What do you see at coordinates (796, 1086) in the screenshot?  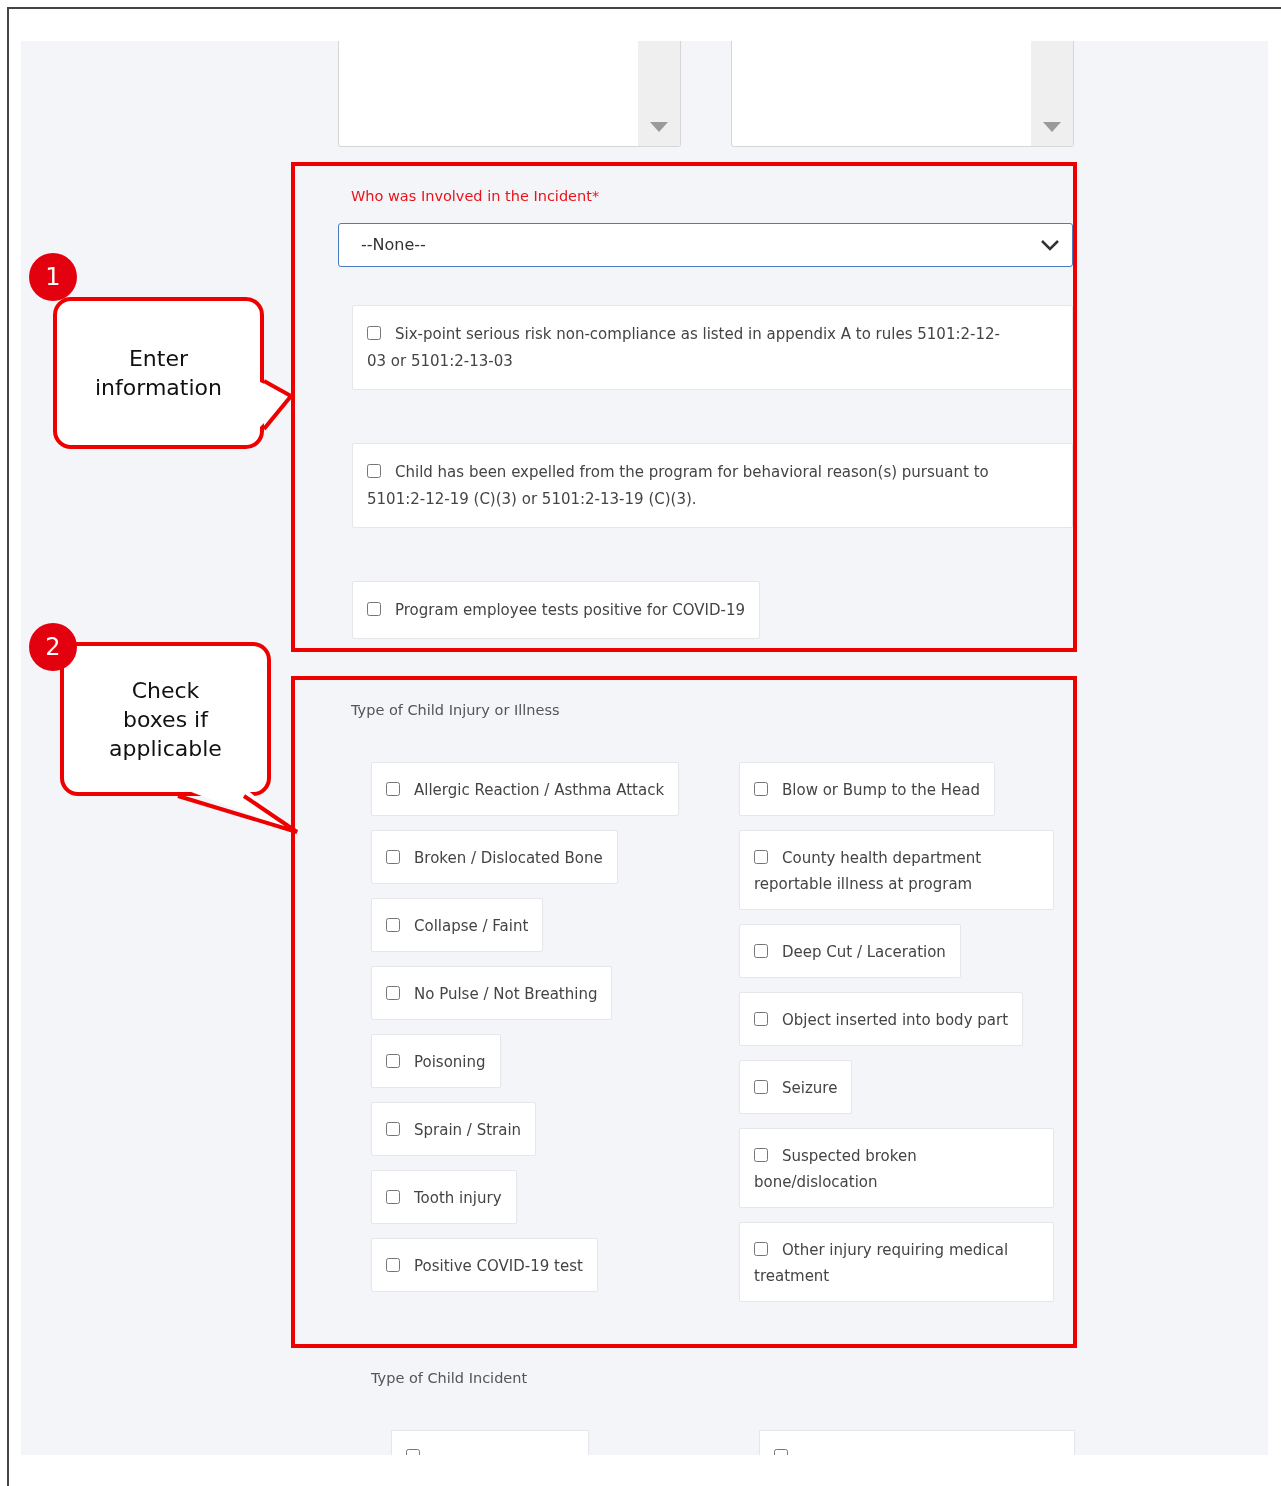 I see `checkbox-option: Seizure` at bounding box center [796, 1086].